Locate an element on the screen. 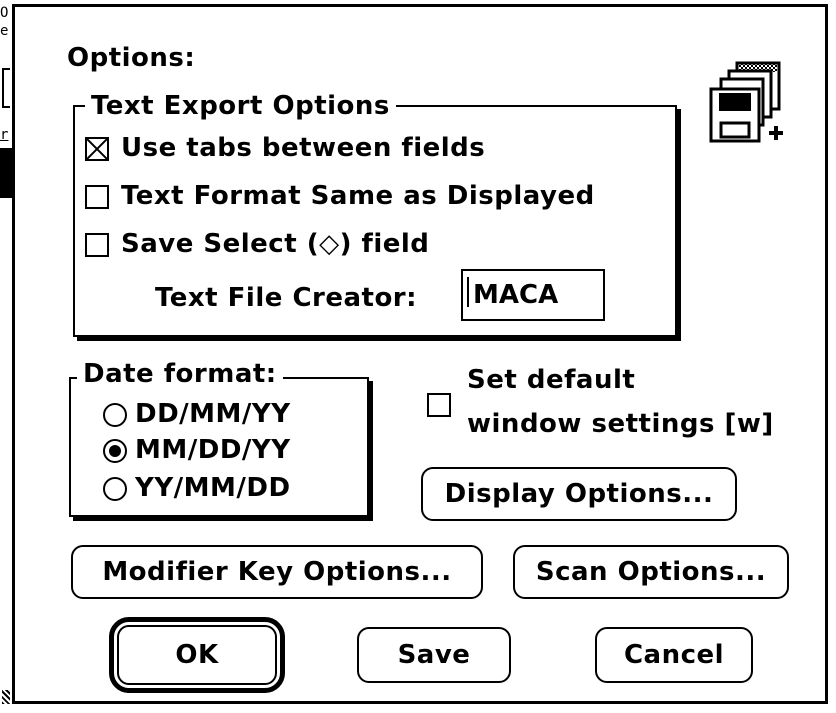  text-format-checkbox-row: Text Format Same as Displayed is located at coordinates (375, 197).